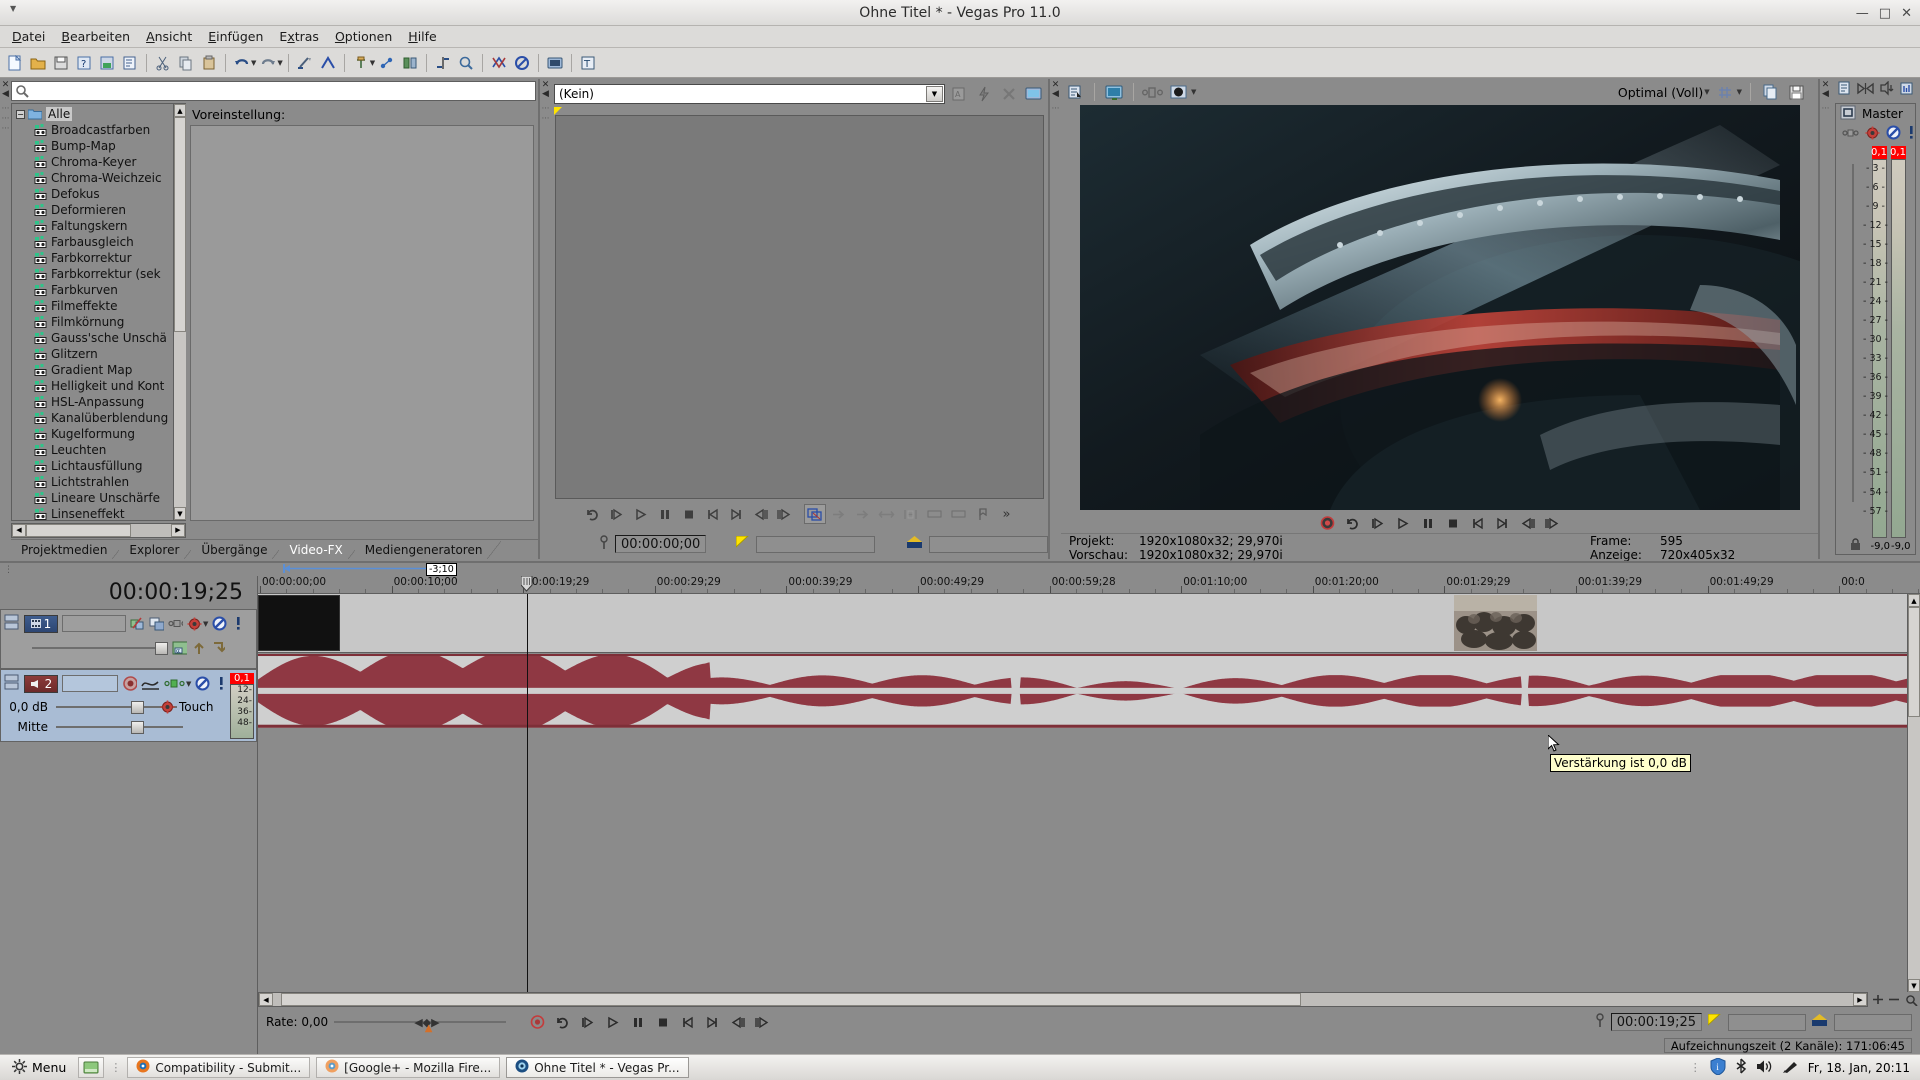  Describe the element at coordinates (209, 63) in the screenshot. I see `paste-icon` at that location.